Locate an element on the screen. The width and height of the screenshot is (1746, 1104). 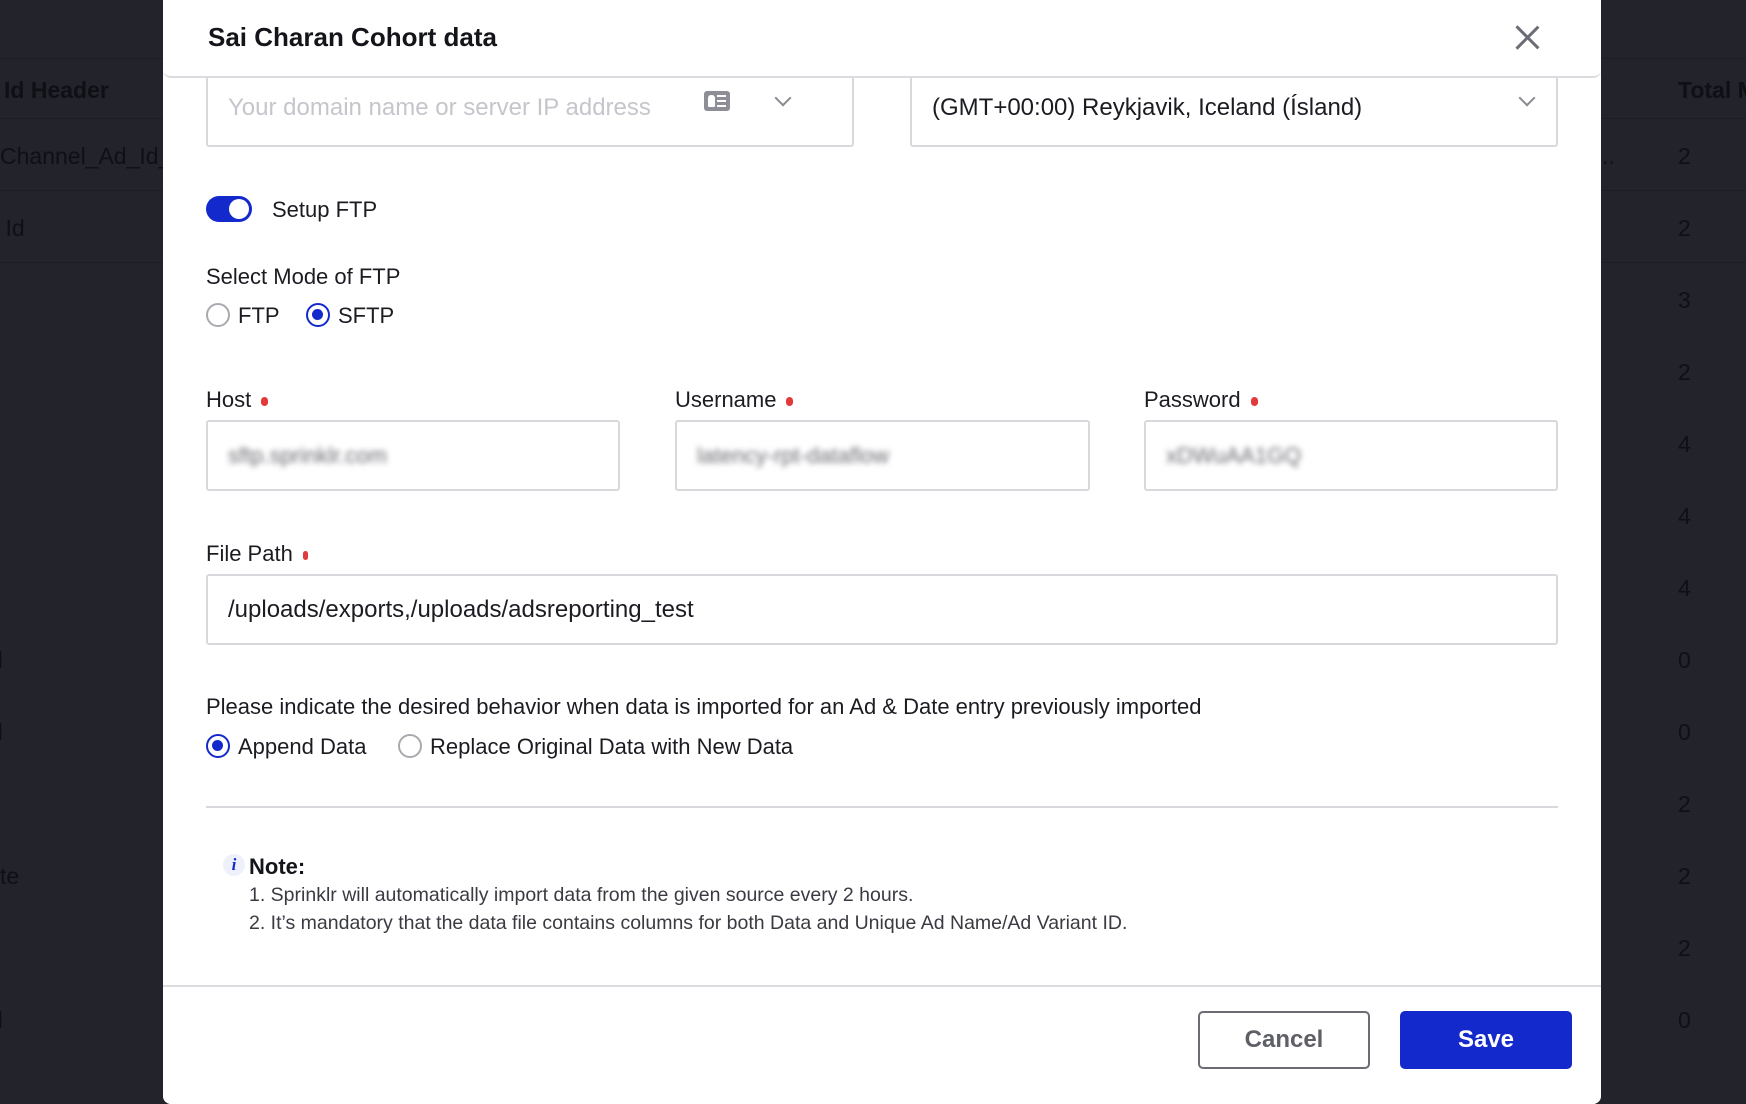
table-header-total: Total M is located at coordinates (1712, 90).